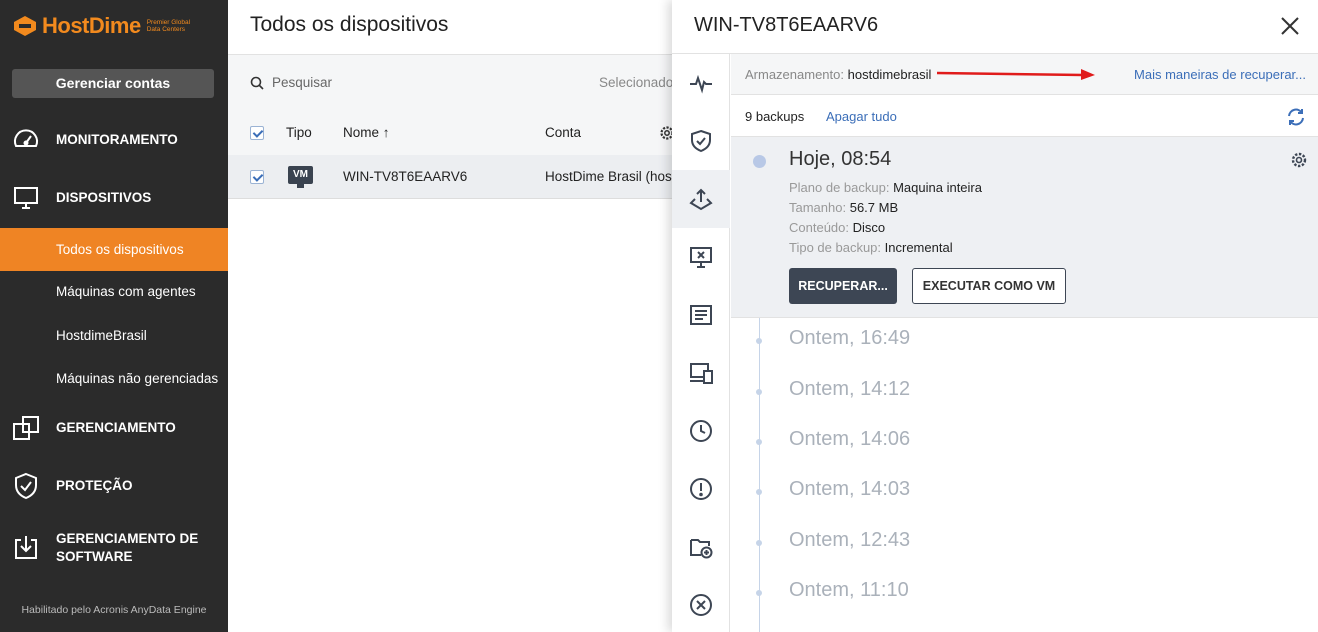  Describe the element at coordinates (114, 610) in the screenshot. I see `powered-by-text: Habilitado pelo Acronis AnyData Engine` at that location.